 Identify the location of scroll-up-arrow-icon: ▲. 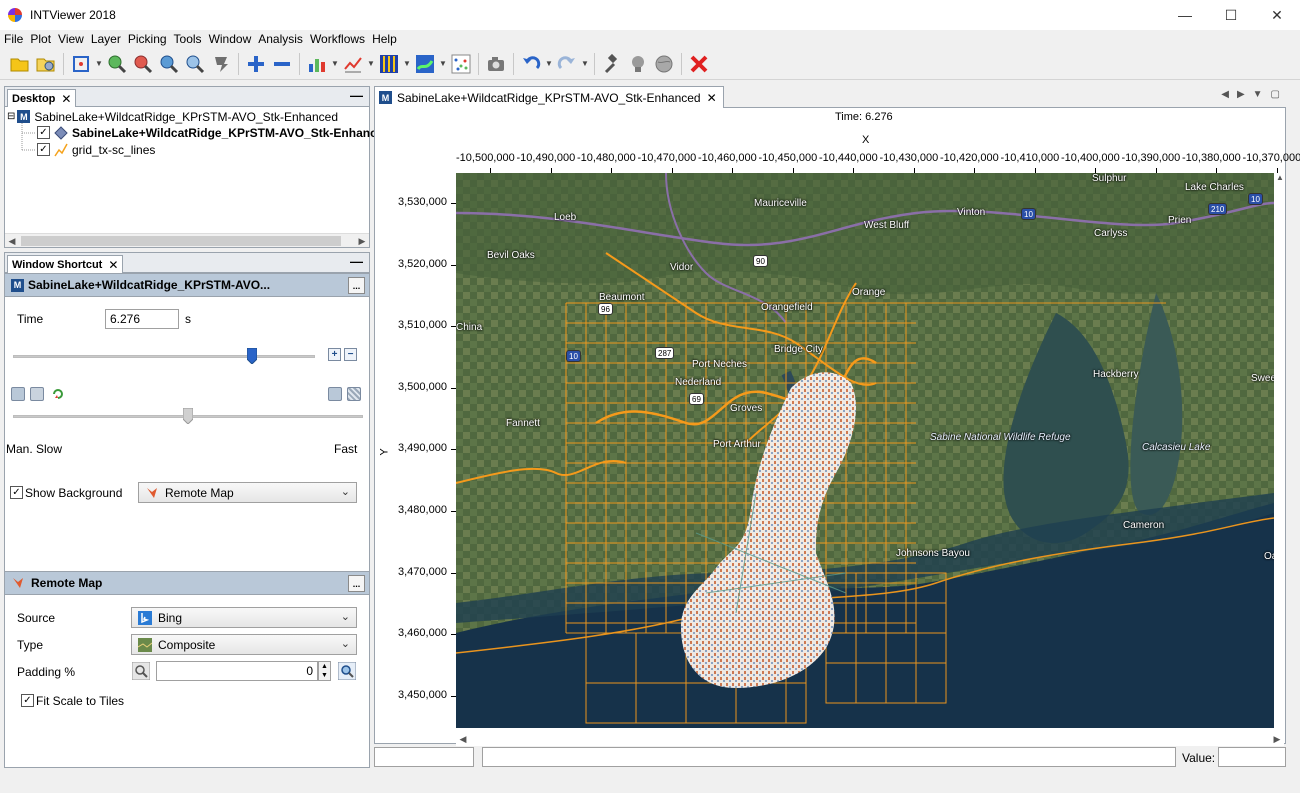
(1280, 177).